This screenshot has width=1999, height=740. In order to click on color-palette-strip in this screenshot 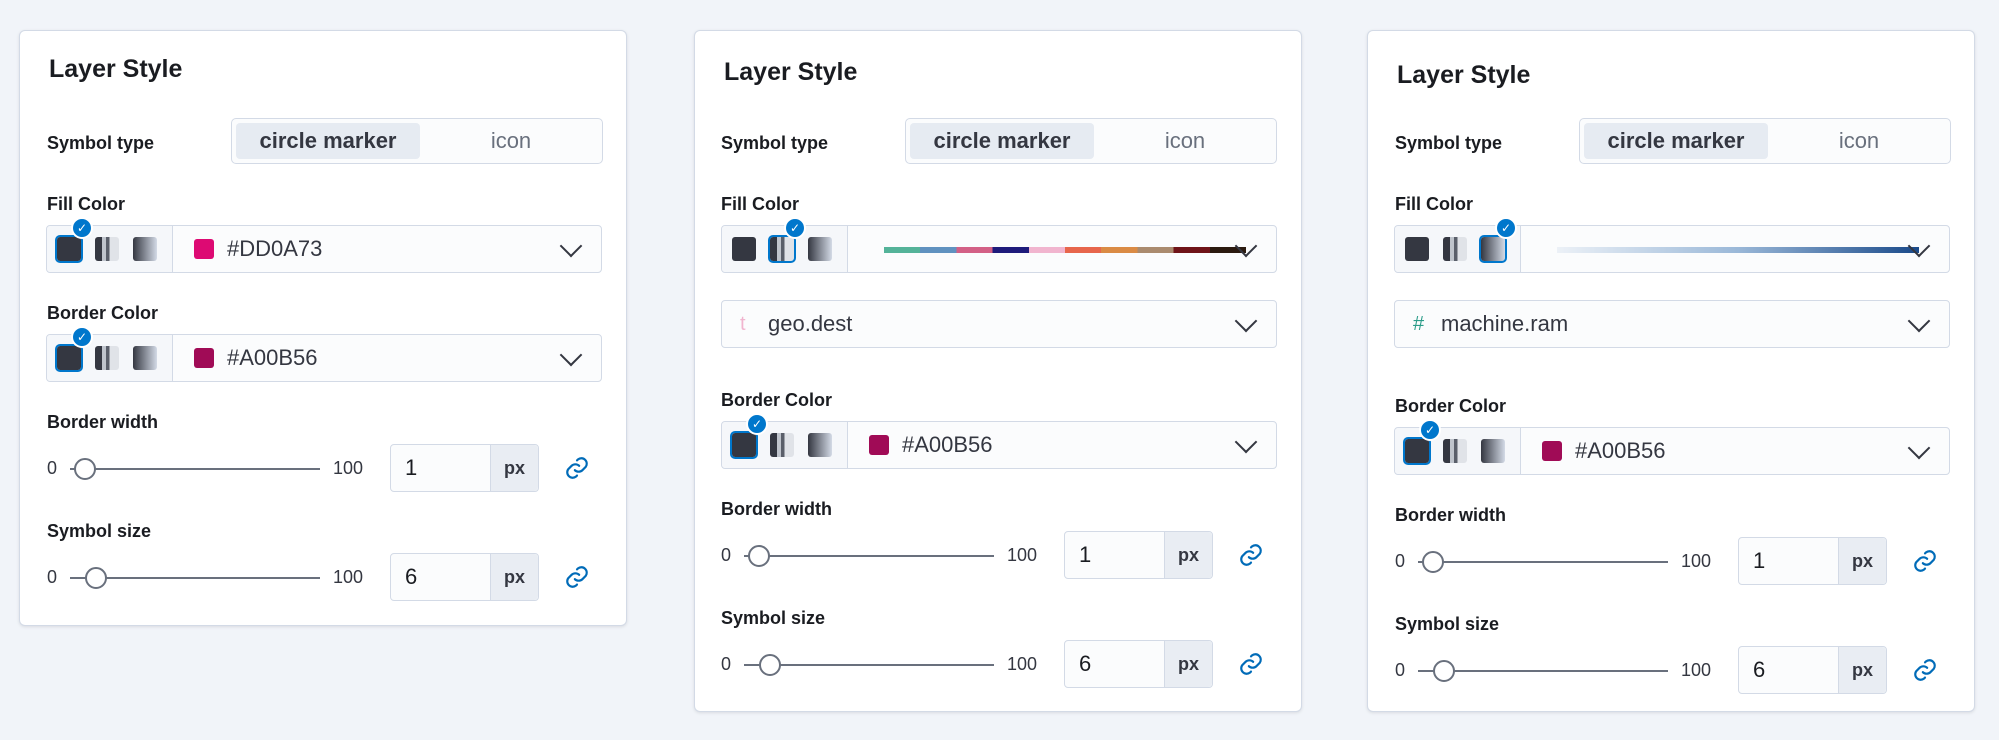, I will do `click(1065, 250)`.